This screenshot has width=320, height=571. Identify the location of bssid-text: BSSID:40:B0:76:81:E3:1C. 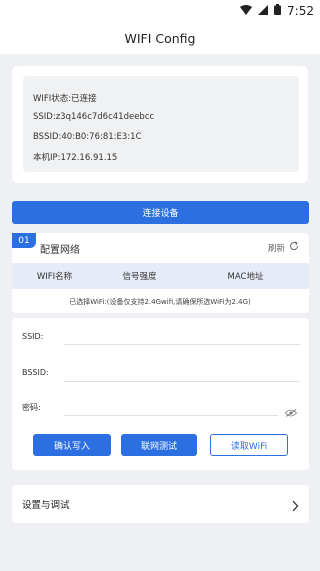
(87, 137).